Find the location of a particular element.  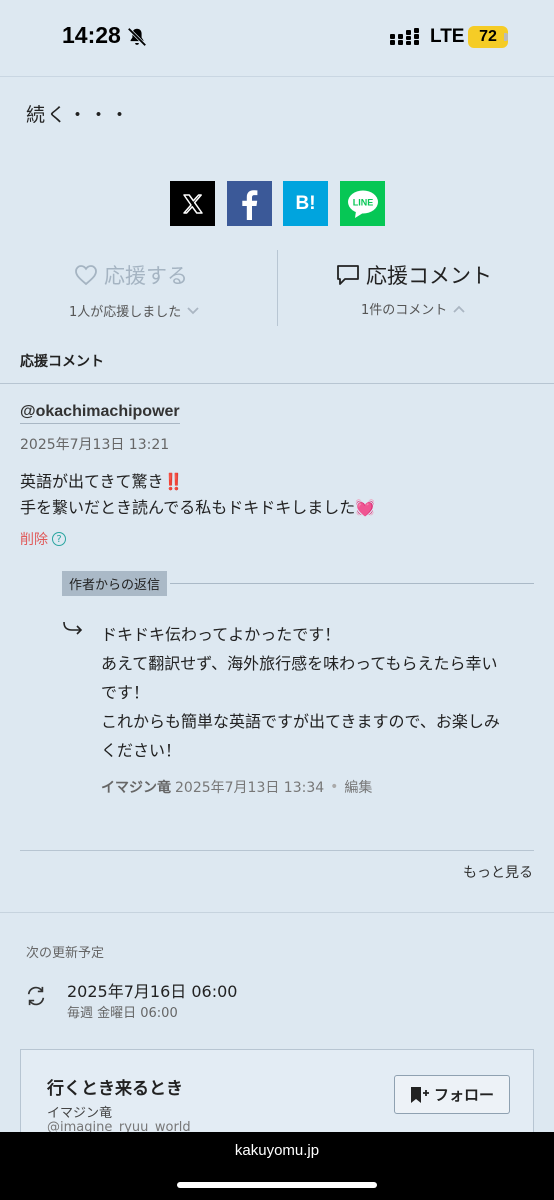

share-line-button: LINE is located at coordinates (362, 203).